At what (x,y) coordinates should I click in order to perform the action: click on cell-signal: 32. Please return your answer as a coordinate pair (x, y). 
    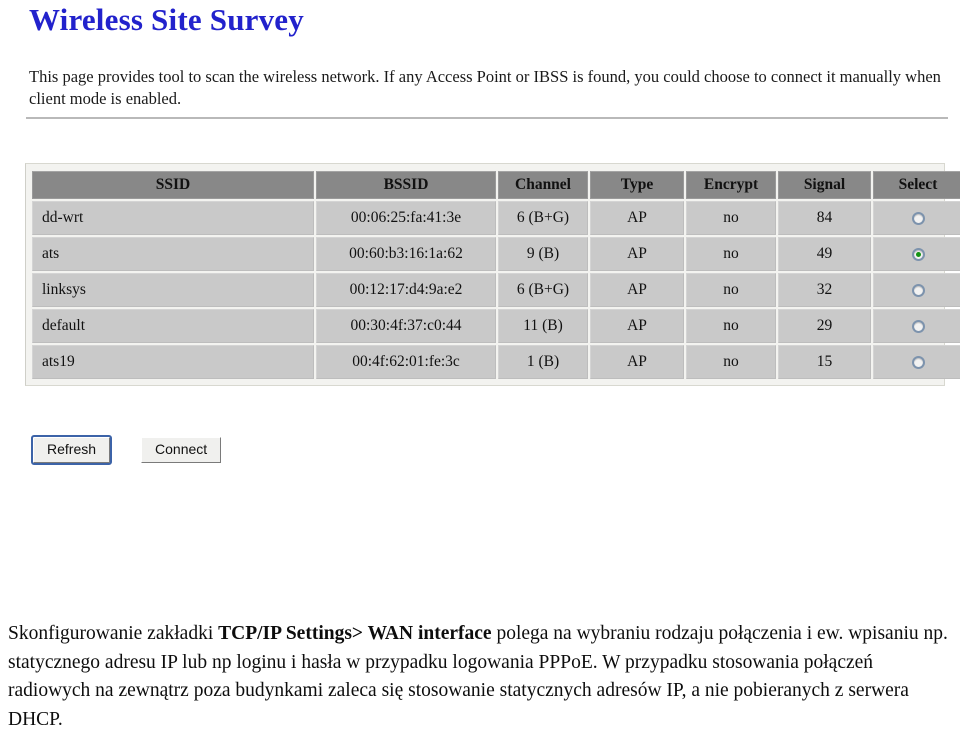
    Looking at the image, I should click on (824, 290).